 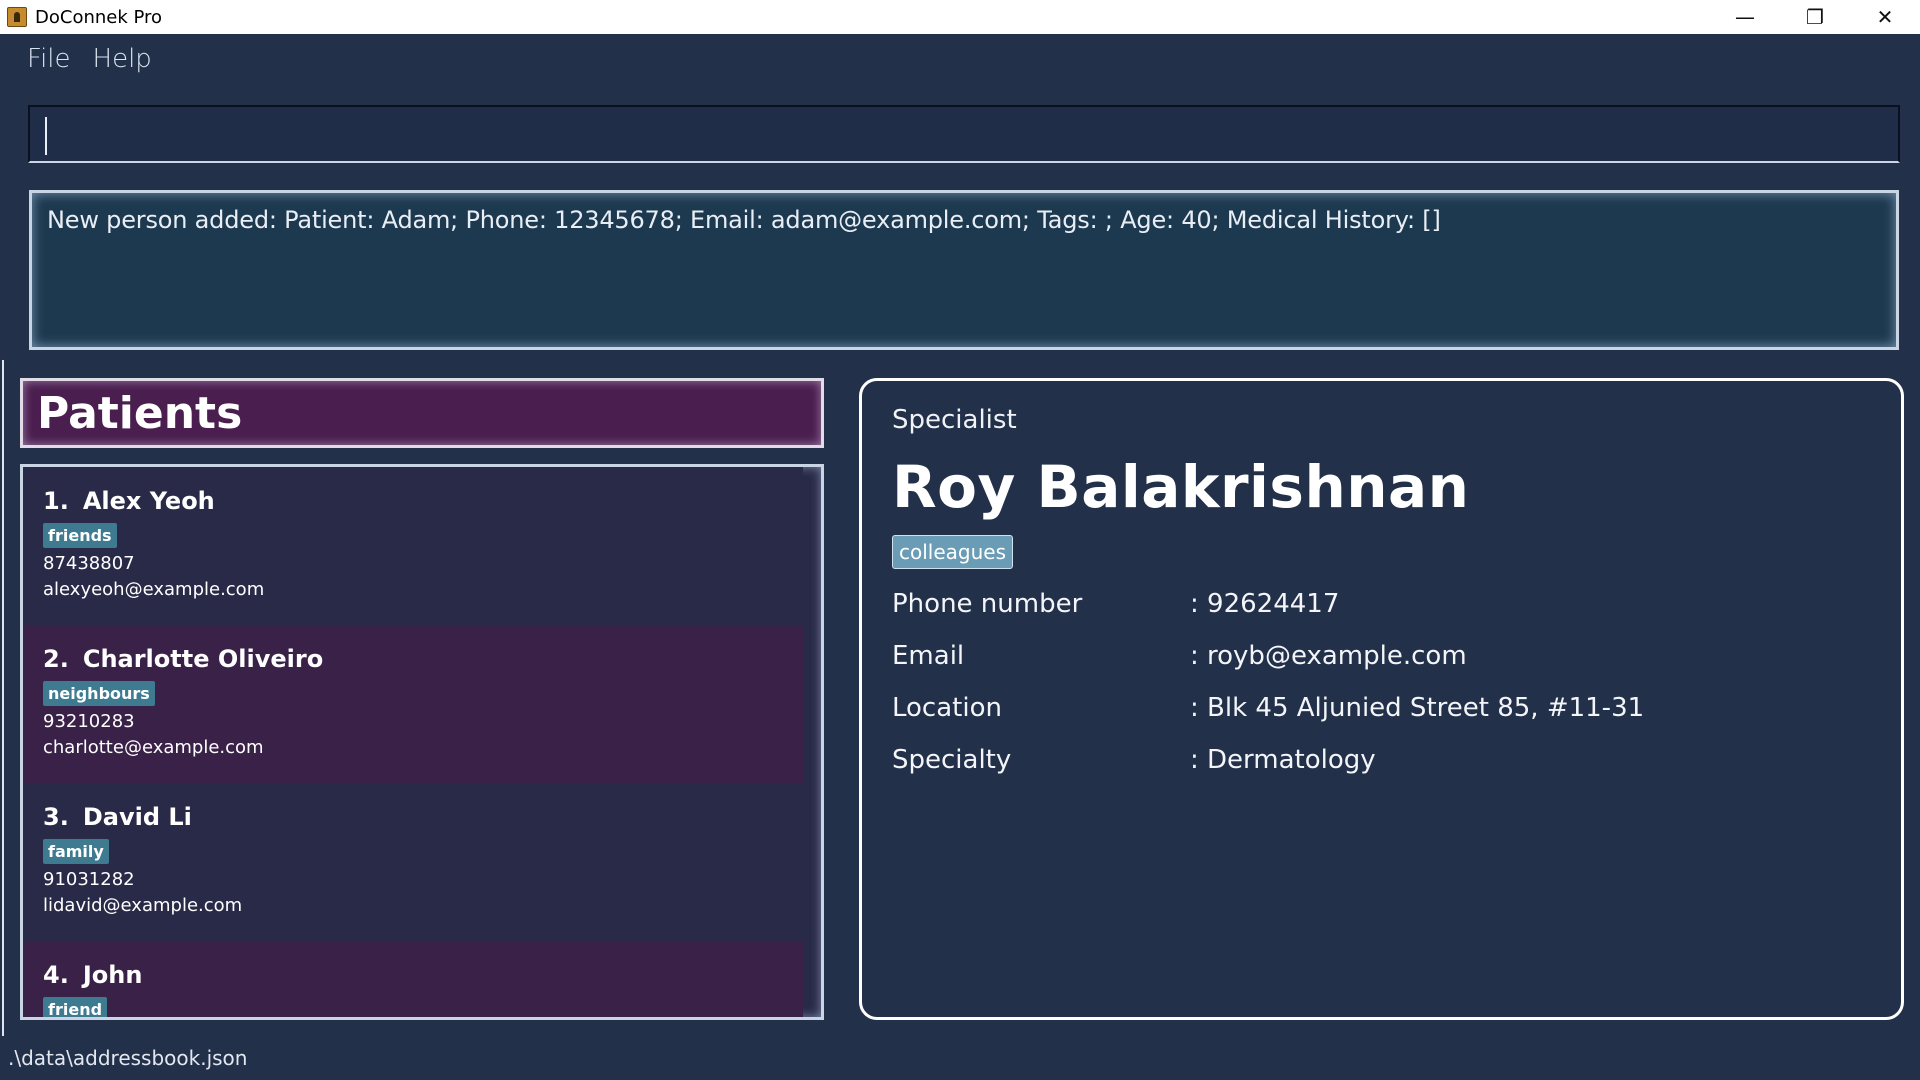 I want to click on field-label: Specialty, so click(x=952, y=760).